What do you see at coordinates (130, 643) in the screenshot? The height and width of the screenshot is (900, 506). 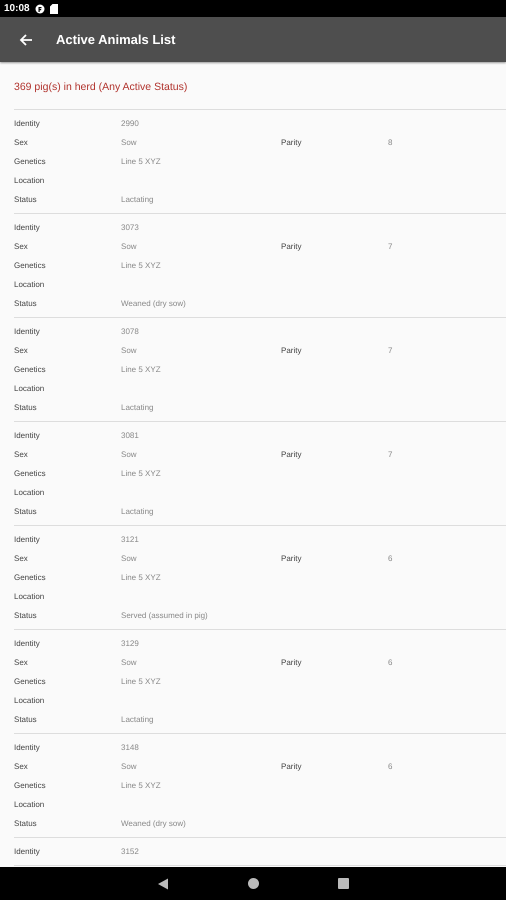 I see `field-value: 3129` at bounding box center [130, 643].